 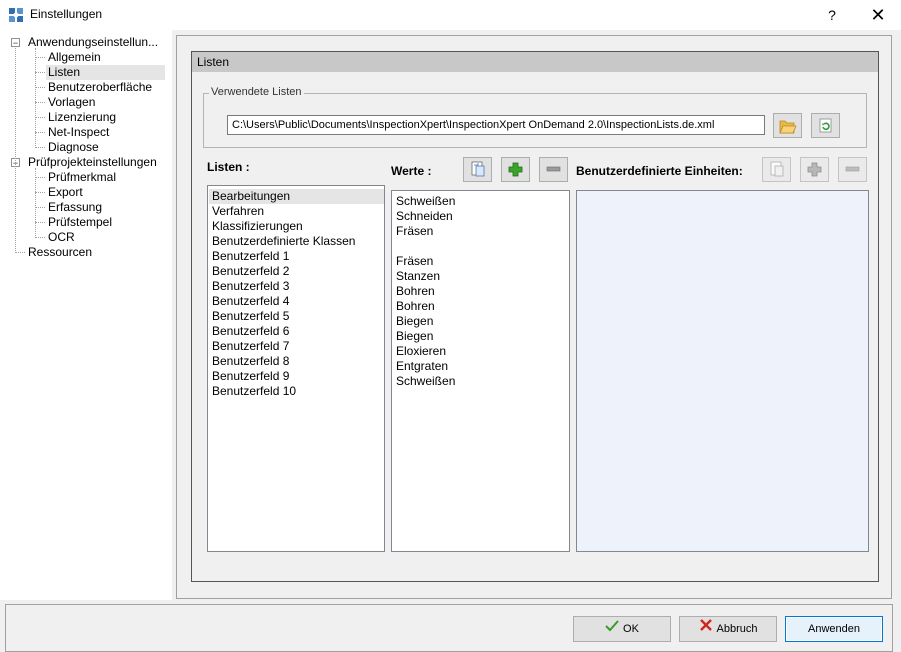 I want to click on tree-item-benutzeroberfläche: Benutzeroberfläche, so click(x=100, y=87).